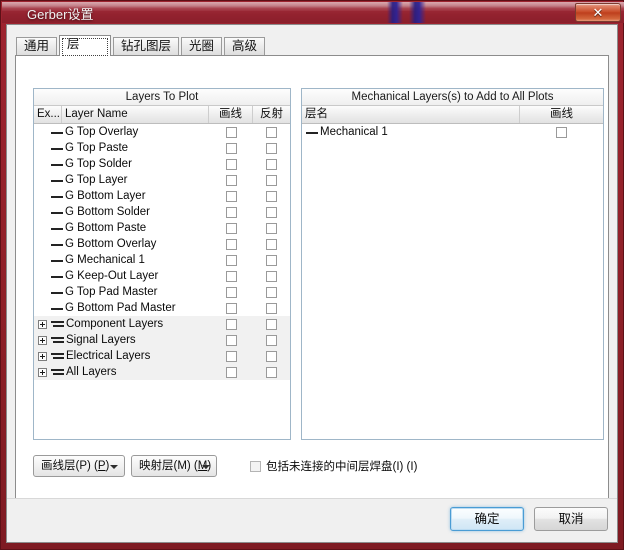 The height and width of the screenshot is (550, 624). What do you see at coordinates (85, 45) in the screenshot?
I see `tab-2: 层` at bounding box center [85, 45].